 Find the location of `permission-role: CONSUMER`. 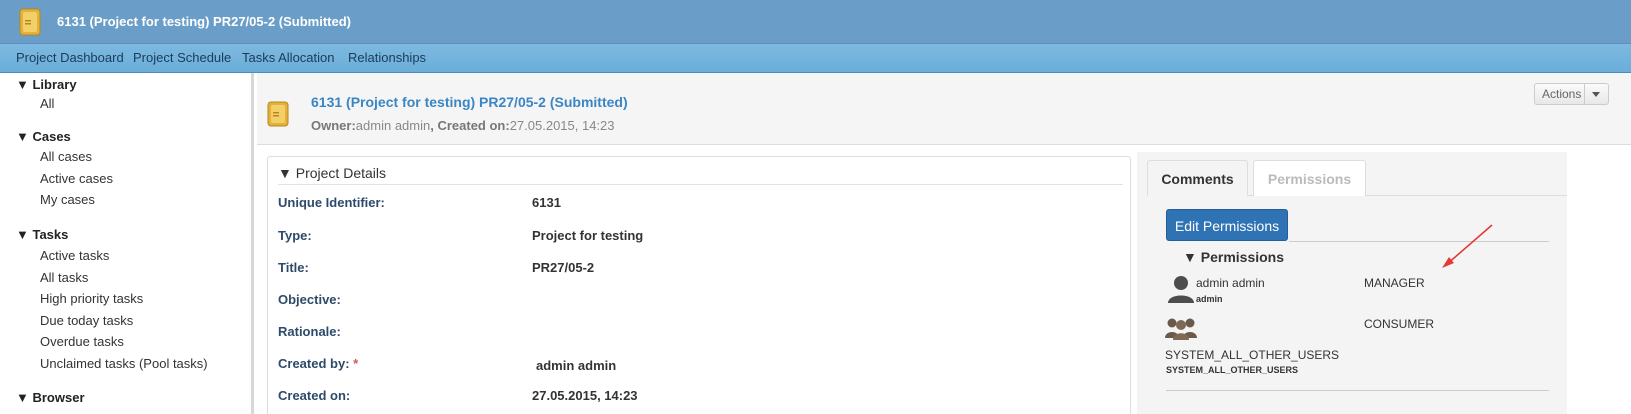

permission-role: CONSUMER is located at coordinates (1399, 324).